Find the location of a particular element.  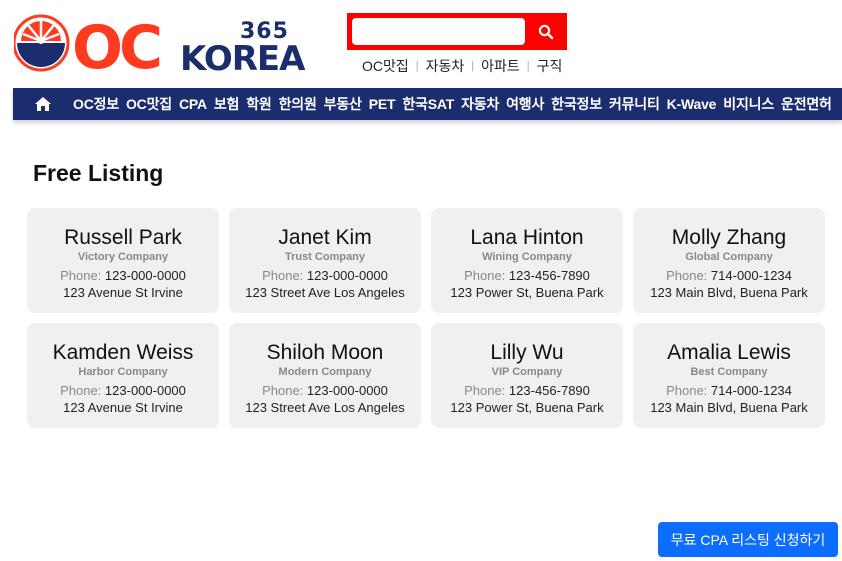

quick-link-car: 자동차 is located at coordinates (445, 66).